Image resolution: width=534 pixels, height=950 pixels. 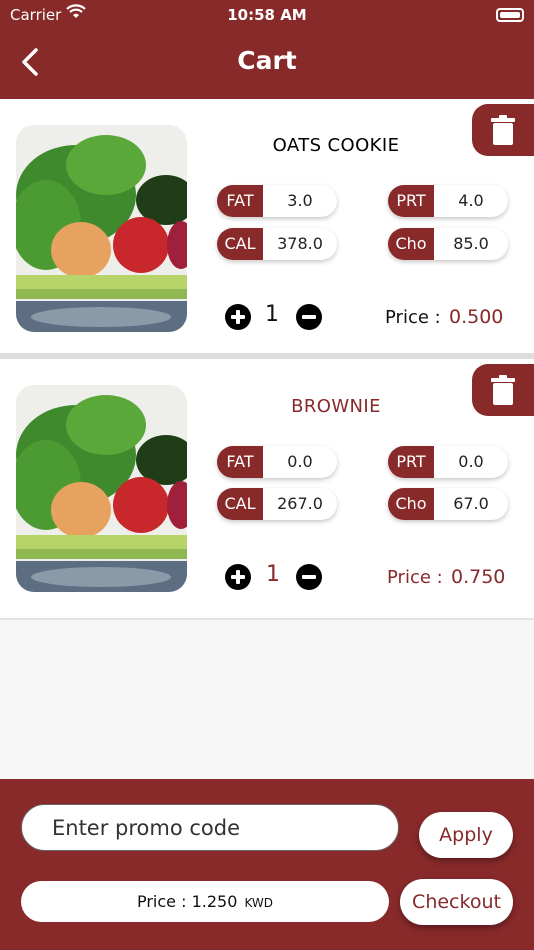 I want to click on cho-value: 67.0, so click(x=471, y=503).